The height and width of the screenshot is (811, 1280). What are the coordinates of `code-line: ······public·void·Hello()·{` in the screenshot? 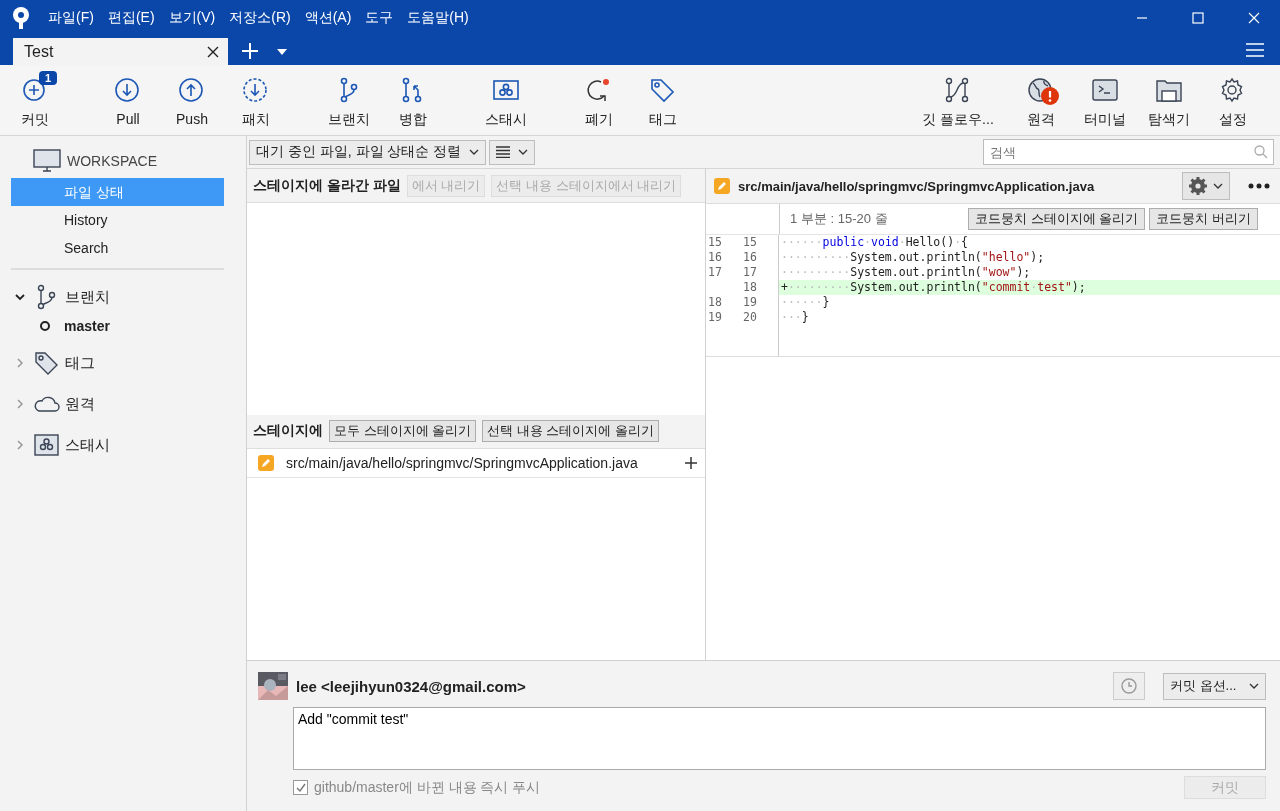 It's located at (874, 242).